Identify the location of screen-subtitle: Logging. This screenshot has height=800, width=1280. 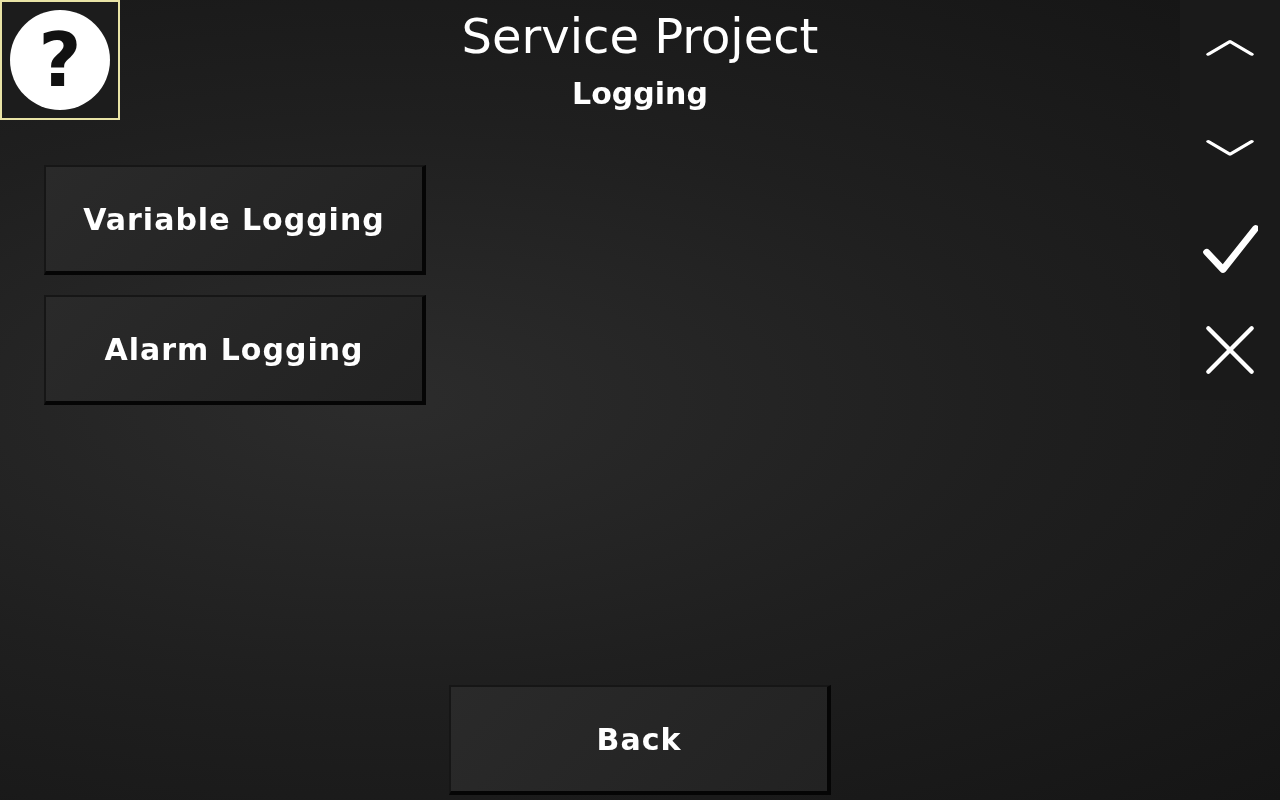
(640, 94).